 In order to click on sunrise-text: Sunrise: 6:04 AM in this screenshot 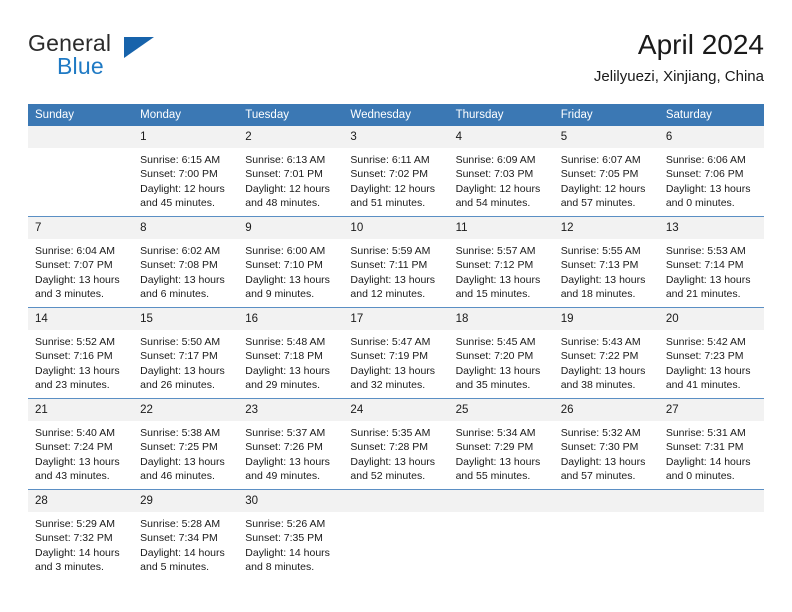, I will do `click(75, 251)`.